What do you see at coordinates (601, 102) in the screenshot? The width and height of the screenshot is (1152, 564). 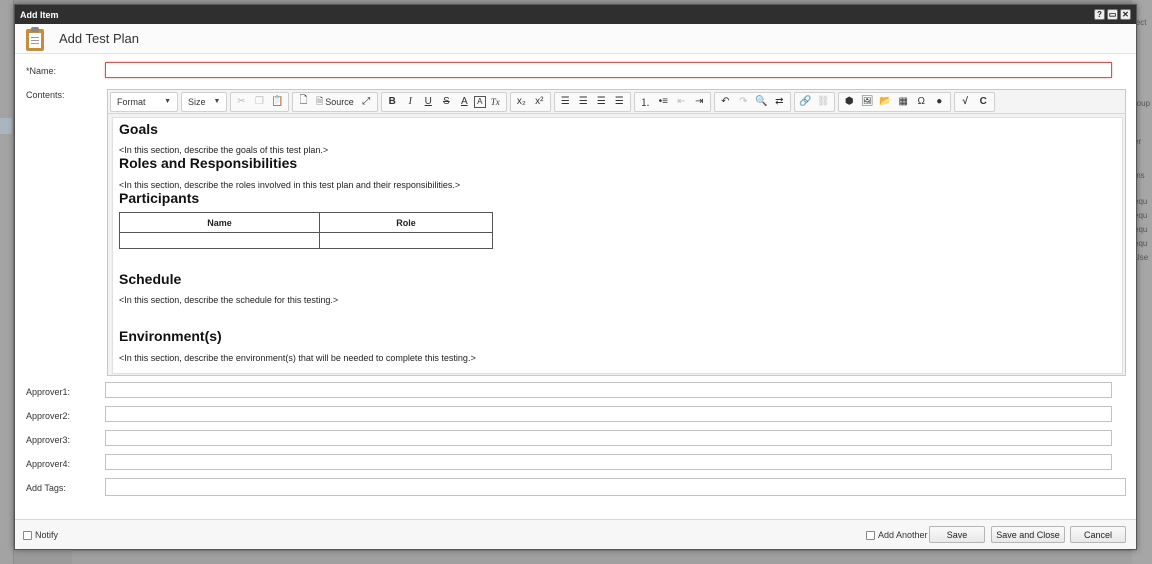 I see `align-right-icon: ☰` at bounding box center [601, 102].